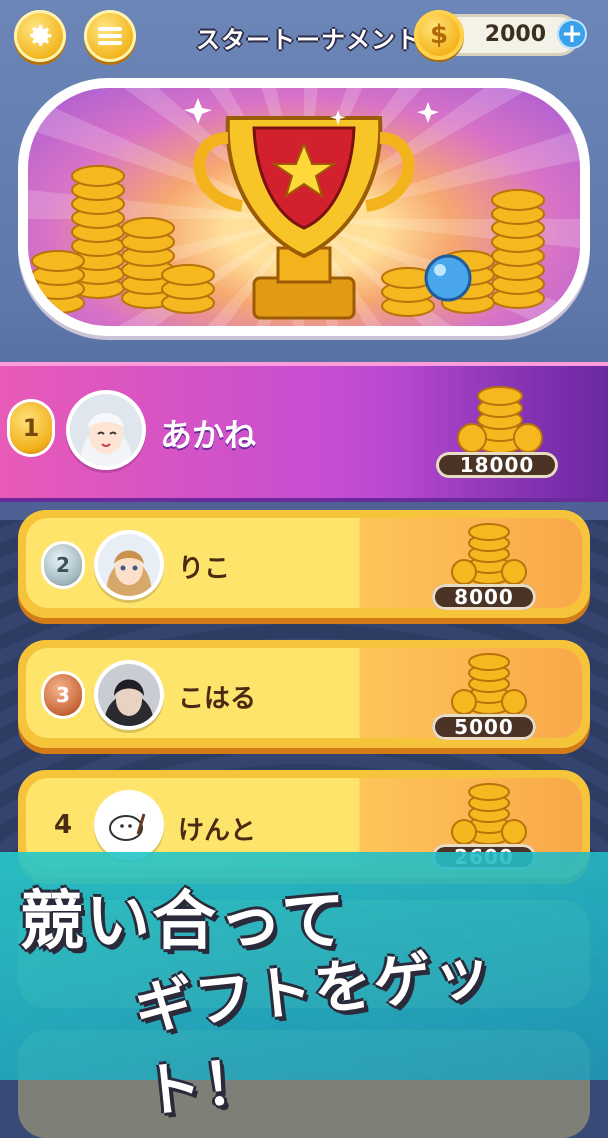 This screenshot has height=1138, width=608. Describe the element at coordinates (572, 34) in the screenshot. I see `add-coins-button: +` at that location.